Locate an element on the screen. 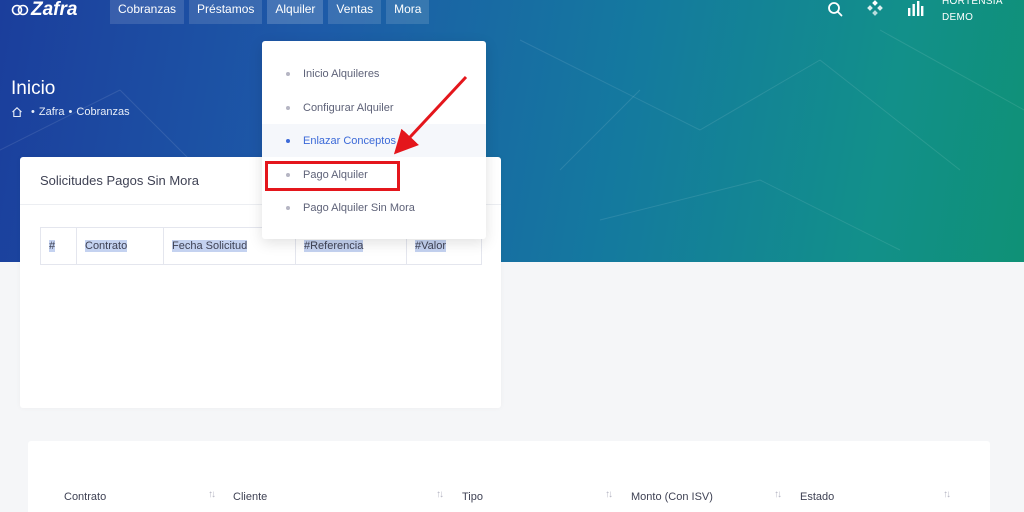  menu-item-configurar-alquiler: Configurar Alquiler is located at coordinates (374, 107).